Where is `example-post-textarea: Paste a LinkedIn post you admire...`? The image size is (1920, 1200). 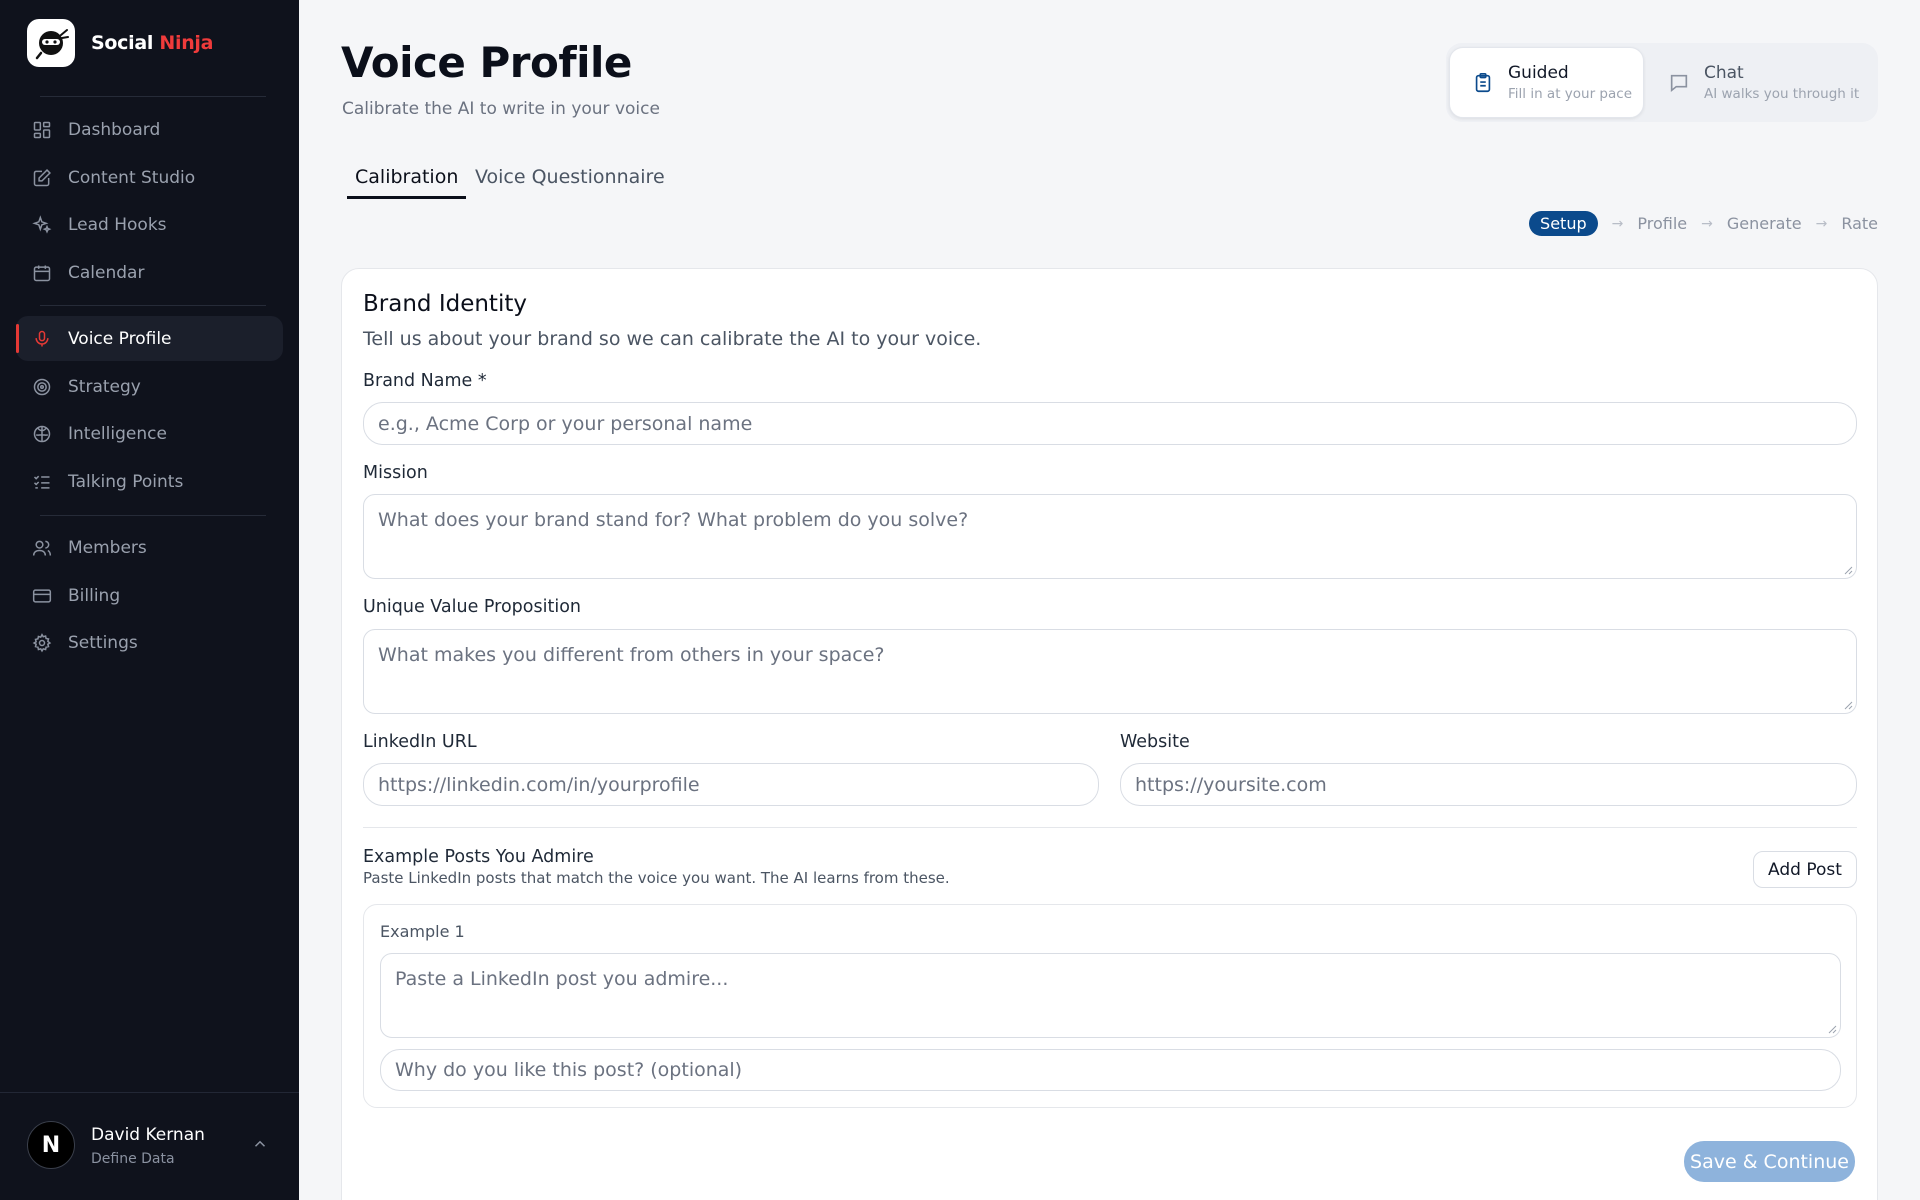
example-post-textarea: Paste a LinkedIn post you admire... is located at coordinates (1110, 995).